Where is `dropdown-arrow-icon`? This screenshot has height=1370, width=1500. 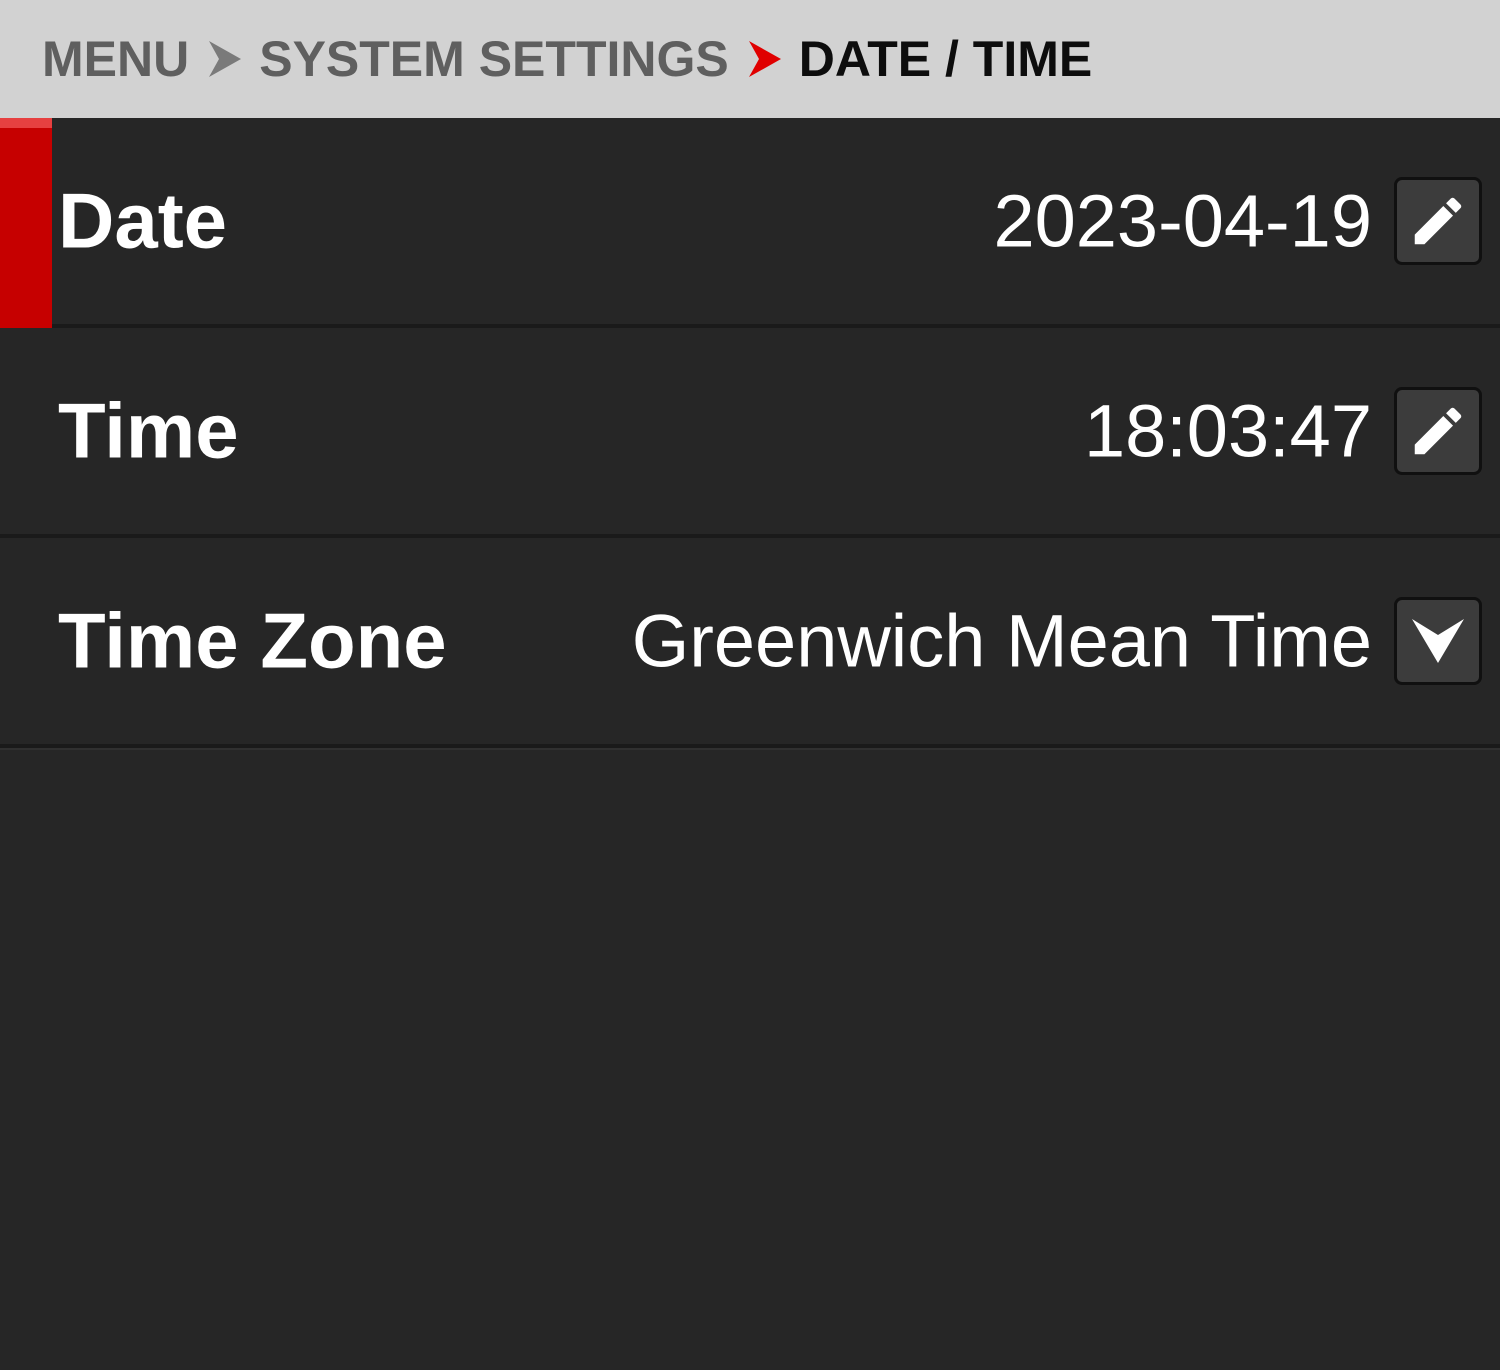
dropdown-arrow-icon is located at coordinates (1438, 641).